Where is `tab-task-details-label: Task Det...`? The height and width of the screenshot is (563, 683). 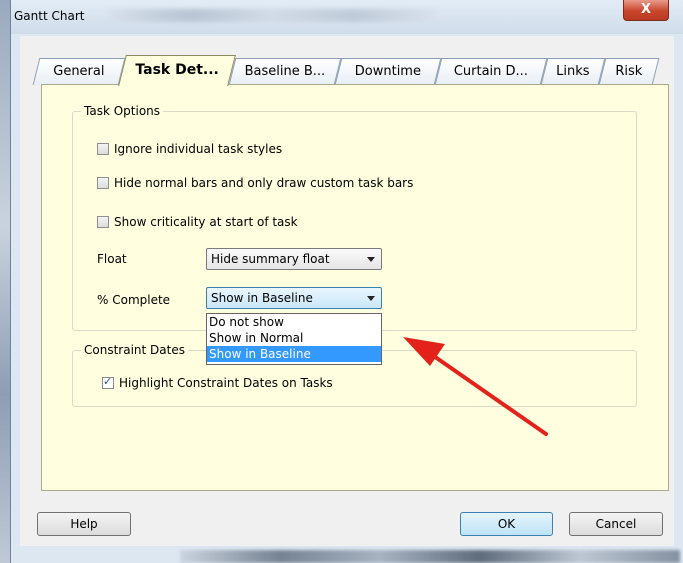
tab-task-details-label: Task Det... is located at coordinates (177, 70).